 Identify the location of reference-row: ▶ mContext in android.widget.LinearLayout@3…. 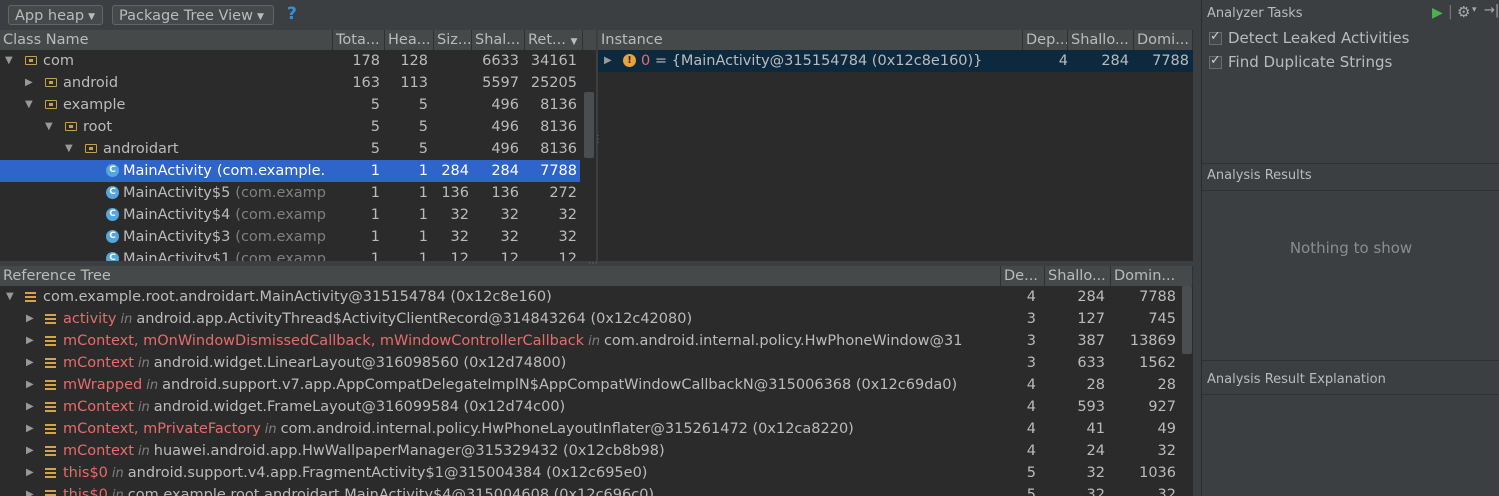
(590, 363).